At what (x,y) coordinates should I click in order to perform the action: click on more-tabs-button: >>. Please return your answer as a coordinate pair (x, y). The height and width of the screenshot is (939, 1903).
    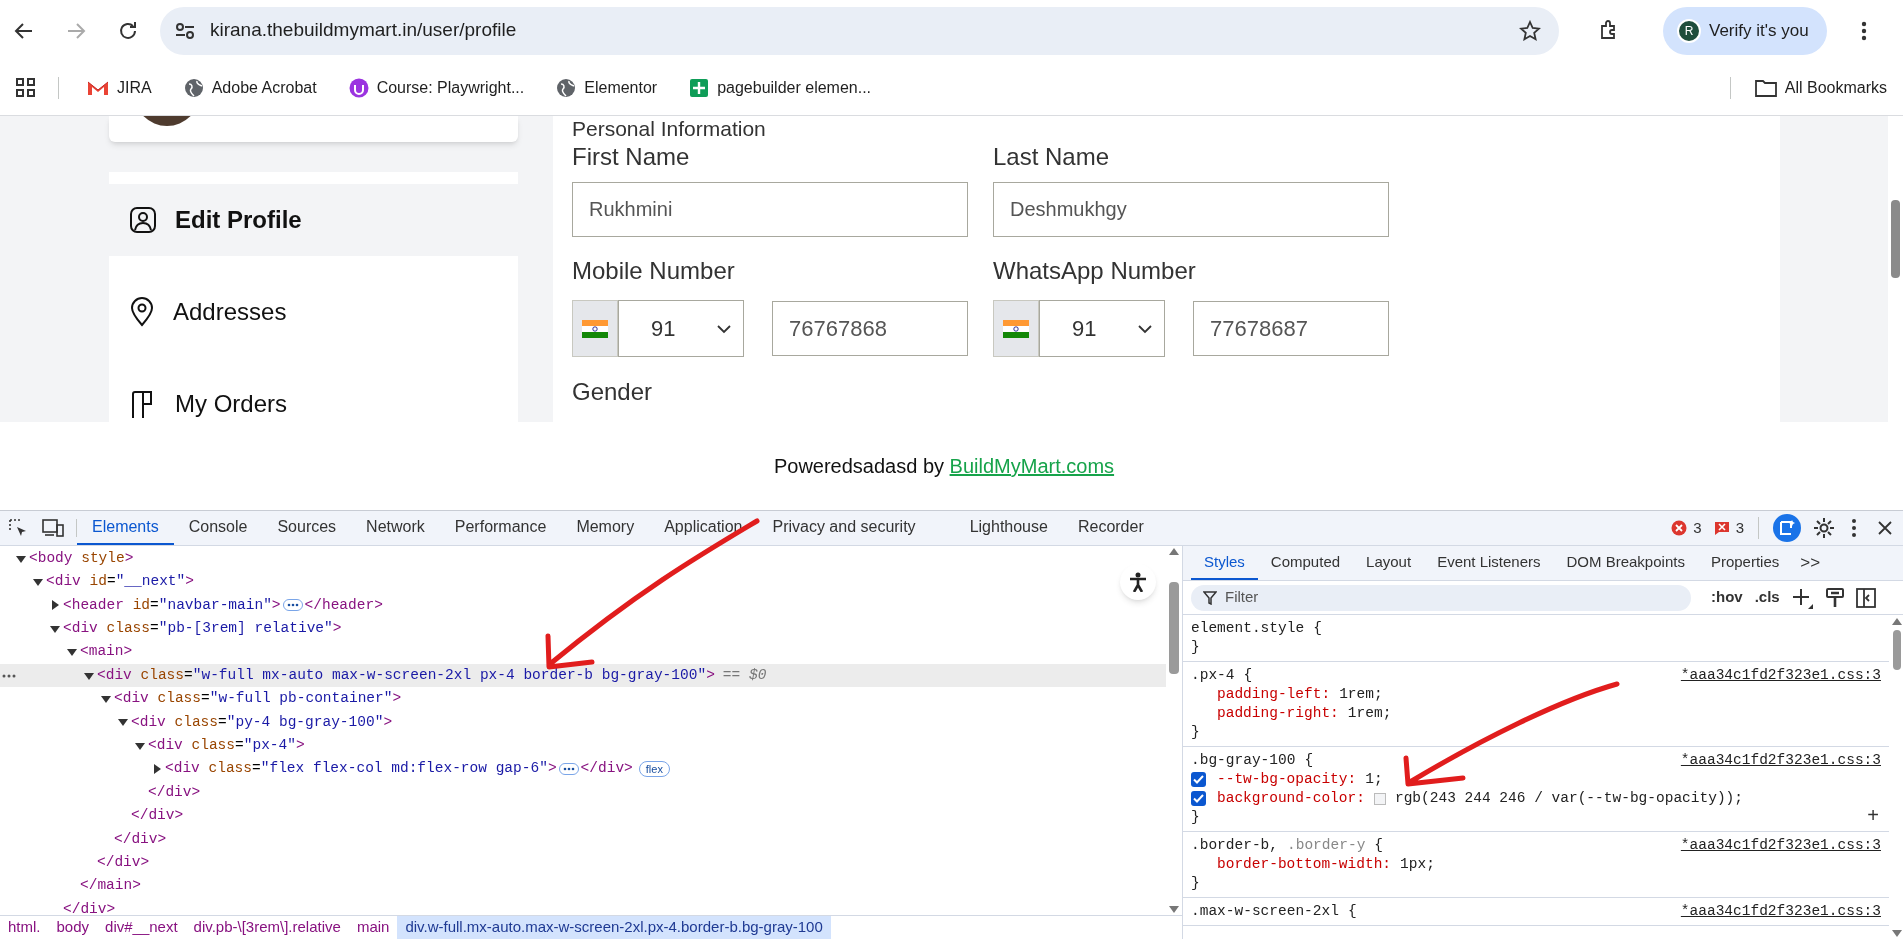
    Looking at the image, I should click on (1810, 563).